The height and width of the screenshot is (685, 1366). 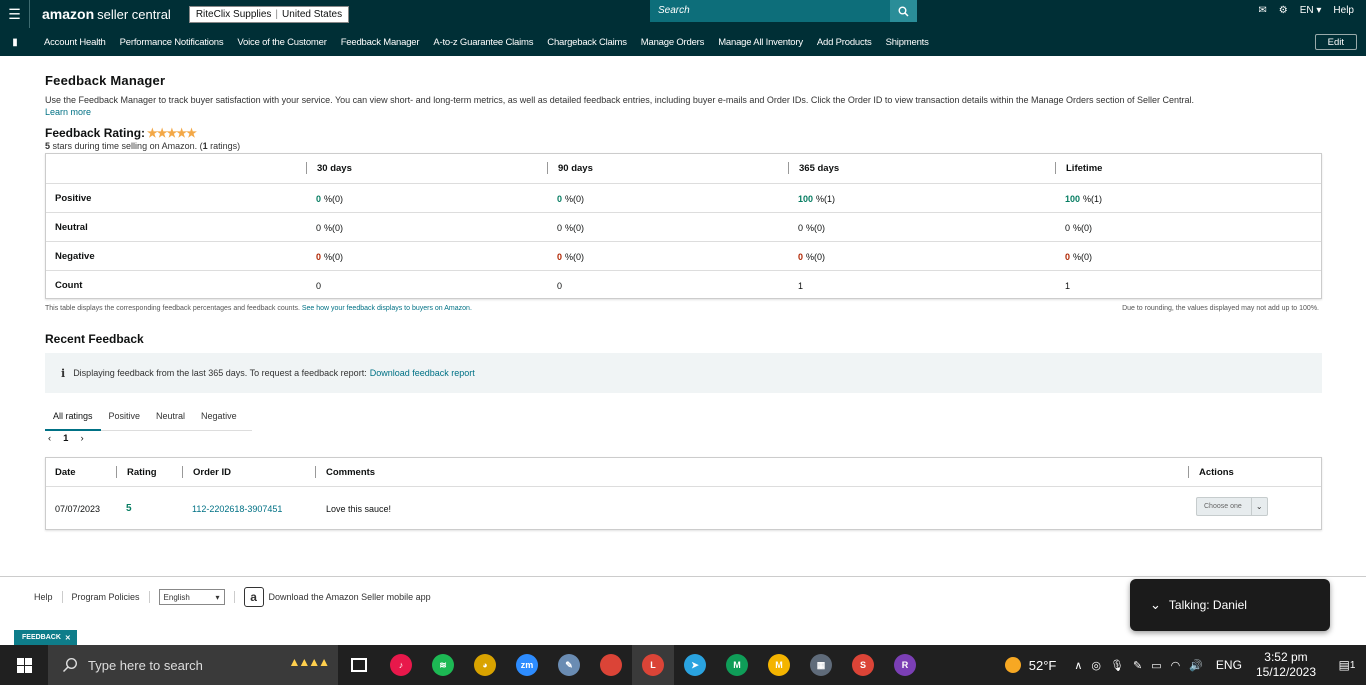 What do you see at coordinates (24, 665) in the screenshot?
I see `windows-start-icon` at bounding box center [24, 665].